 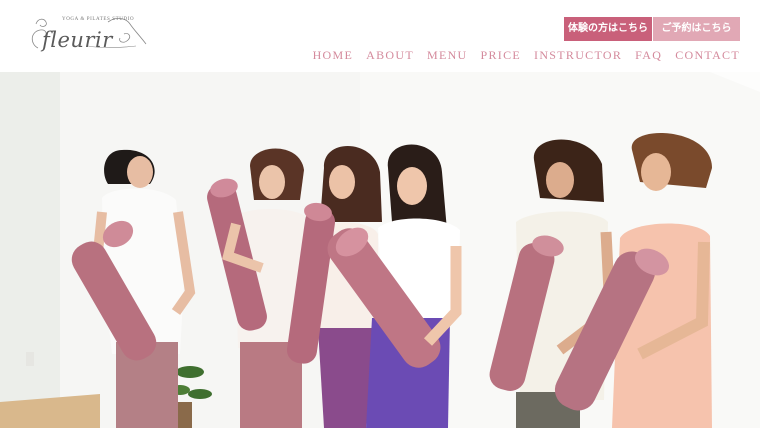 I want to click on reserve-button: ご予約はこちら, so click(x=696, y=29).